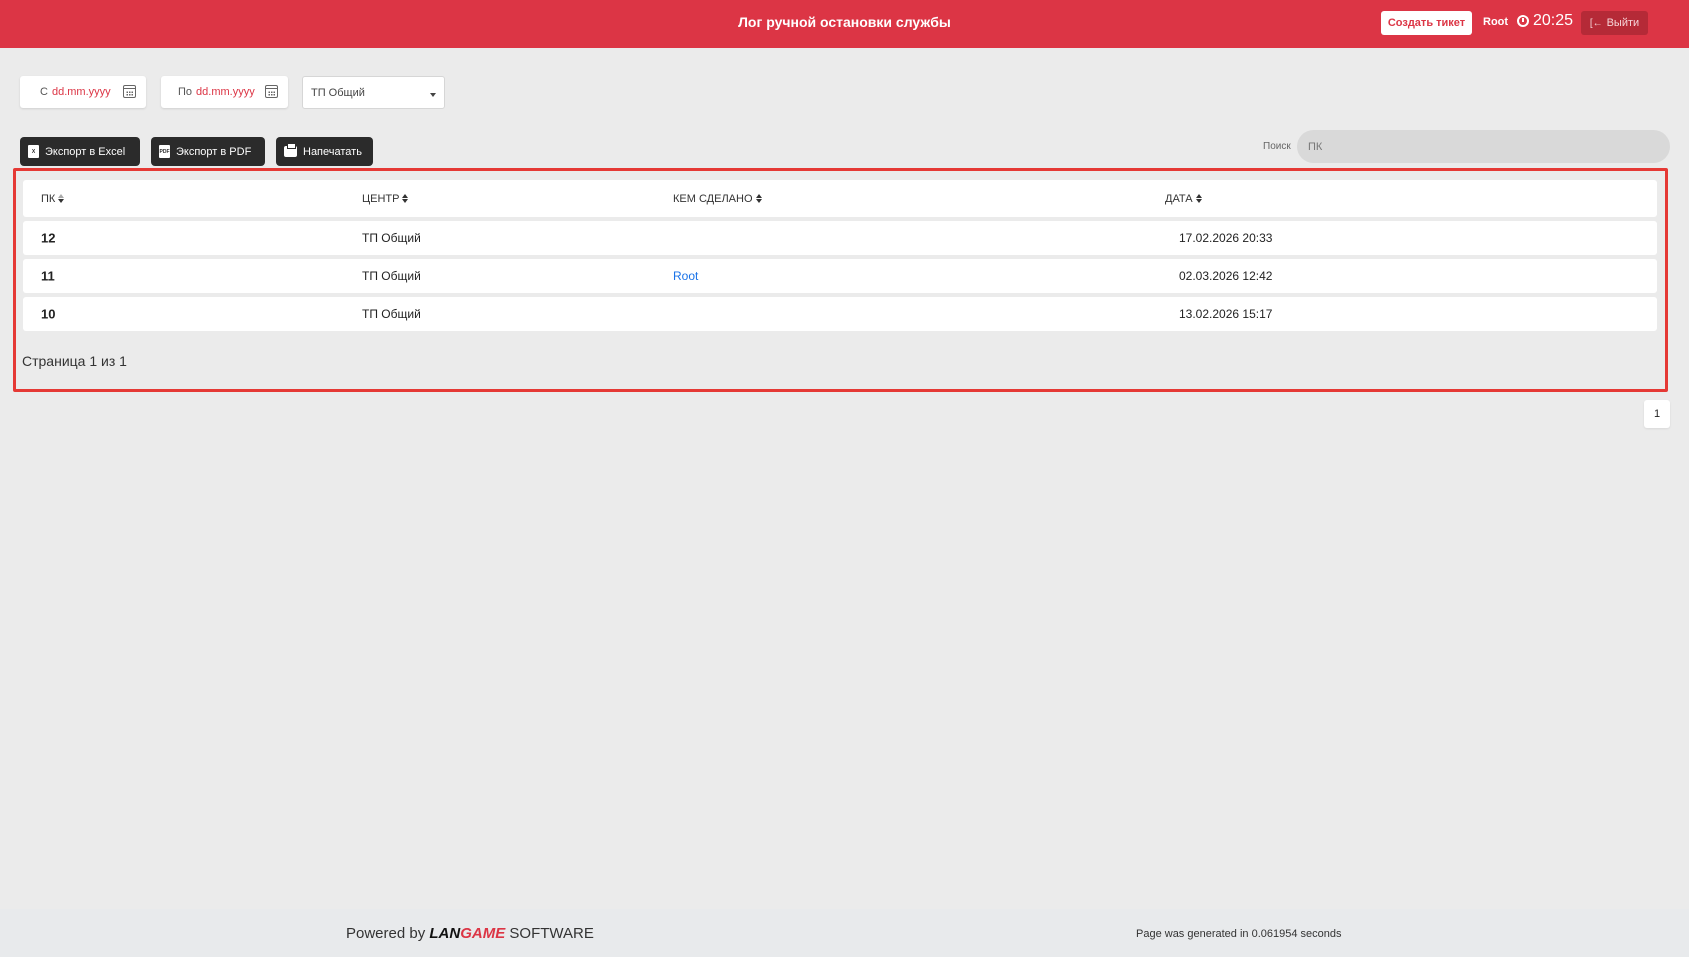 Image resolution: width=1689 pixels, height=957 pixels. Describe the element at coordinates (48, 276) in the screenshot. I see `cell-pk: 11` at that location.